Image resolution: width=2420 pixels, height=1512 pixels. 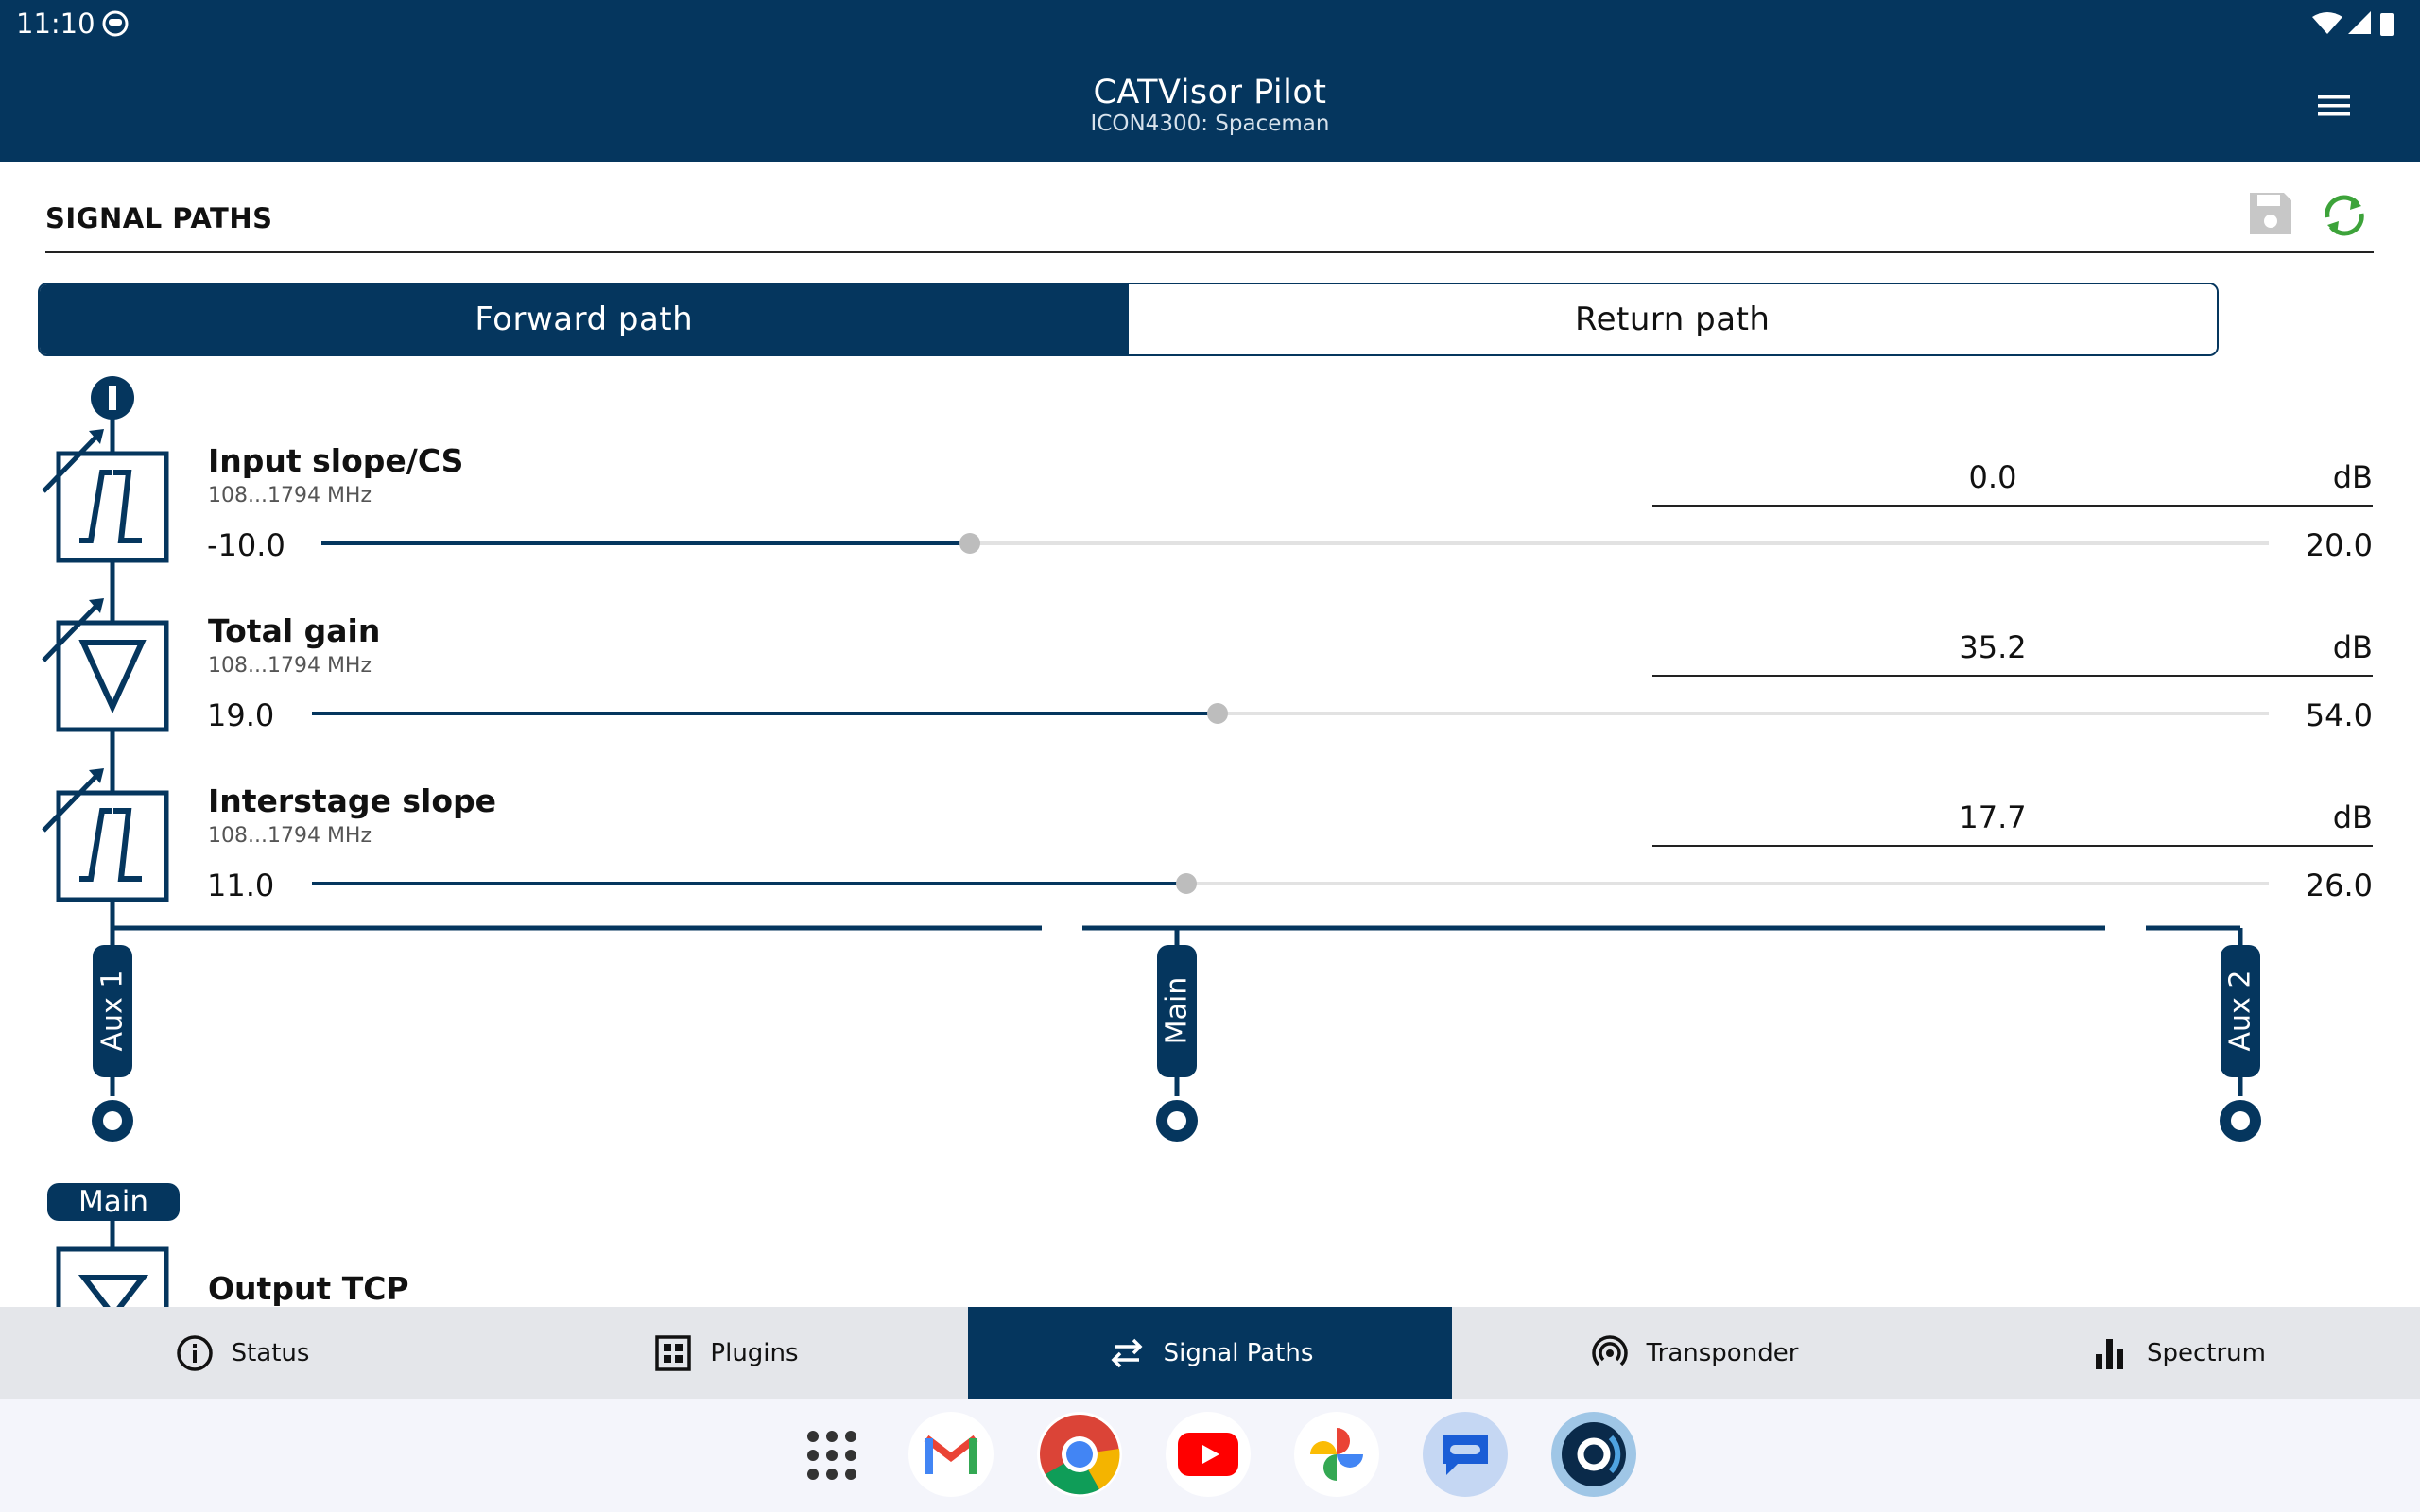 I want to click on slider-thumb, so click(x=970, y=543).